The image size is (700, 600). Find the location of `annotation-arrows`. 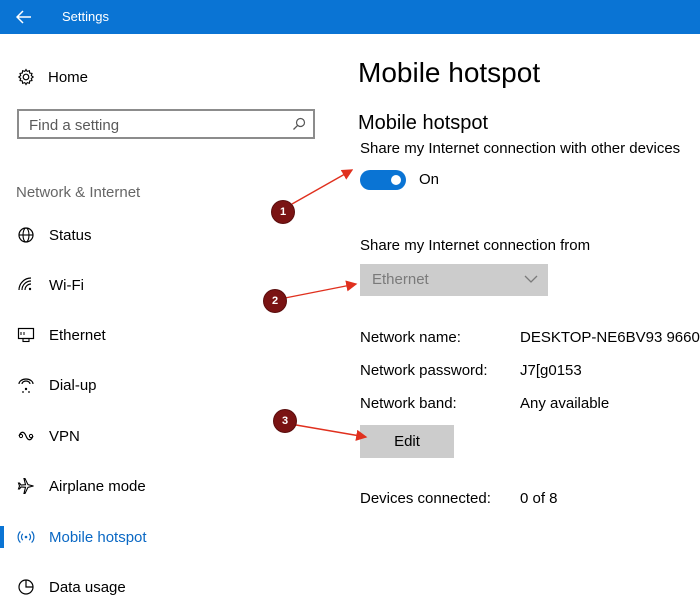

annotation-arrows is located at coordinates (326, 305).